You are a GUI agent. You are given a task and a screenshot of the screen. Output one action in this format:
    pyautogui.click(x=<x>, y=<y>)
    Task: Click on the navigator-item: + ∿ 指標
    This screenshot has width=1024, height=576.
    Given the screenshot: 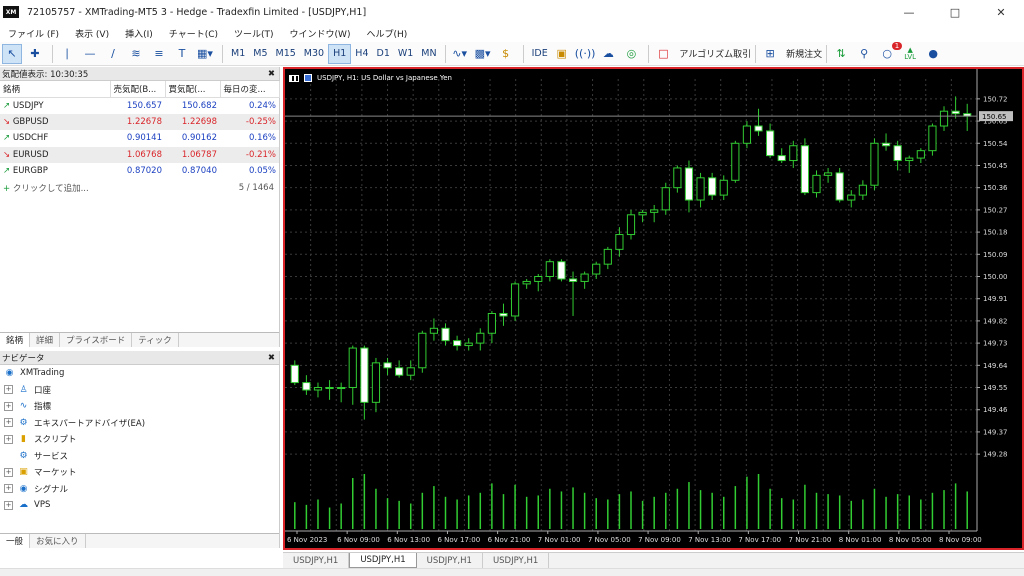 What is the action you would take?
    pyautogui.click(x=139, y=406)
    